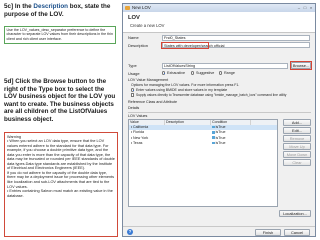 This screenshot has width=320, height=240. I want to click on move-down-button: Move Down, so click(297, 154).